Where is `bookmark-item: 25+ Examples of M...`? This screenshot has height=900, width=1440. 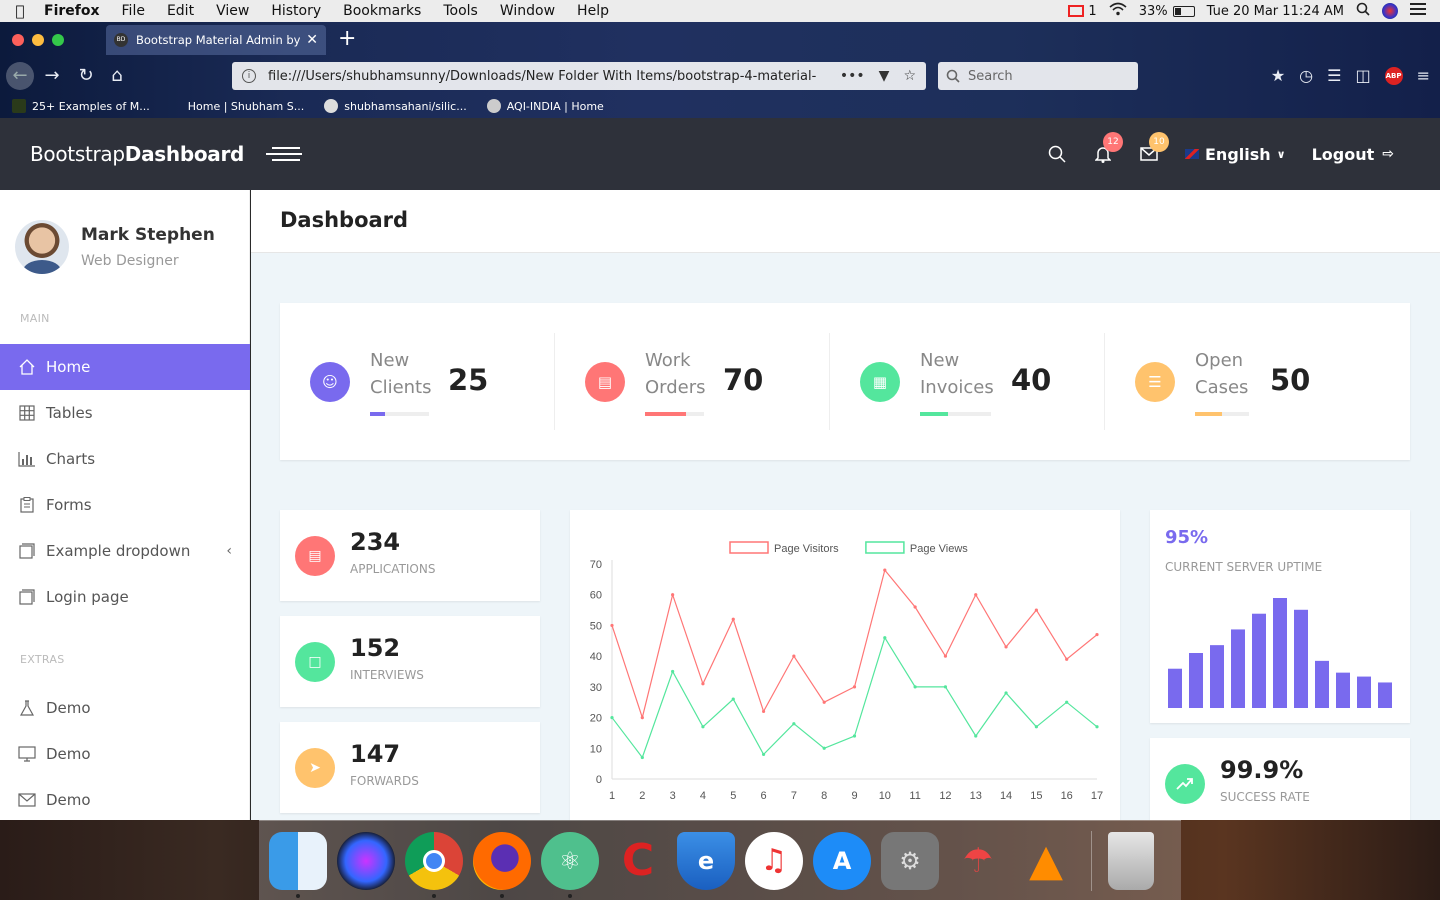
bookmark-item: 25+ Examples of M... is located at coordinates (81, 106).